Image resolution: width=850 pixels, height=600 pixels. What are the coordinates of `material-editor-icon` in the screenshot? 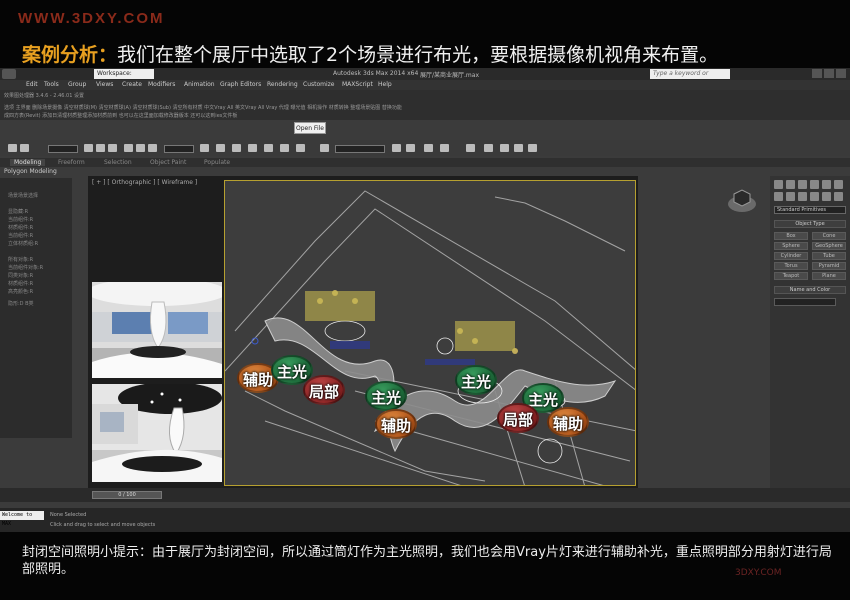 It's located at (410, 148).